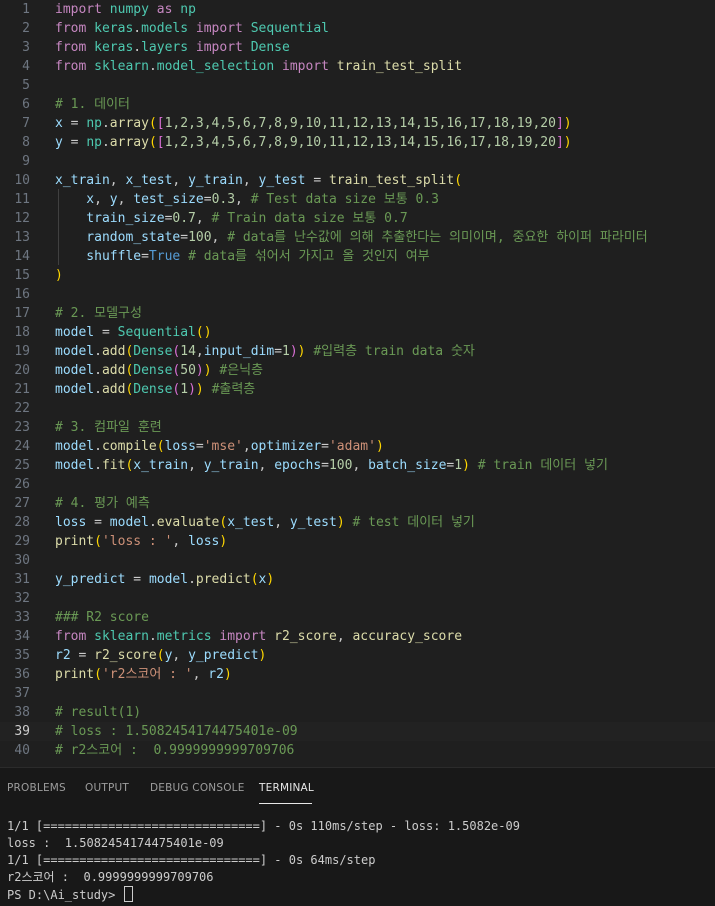 The height and width of the screenshot is (906, 715). Describe the element at coordinates (22, 560) in the screenshot. I see `line-number: 30` at that location.